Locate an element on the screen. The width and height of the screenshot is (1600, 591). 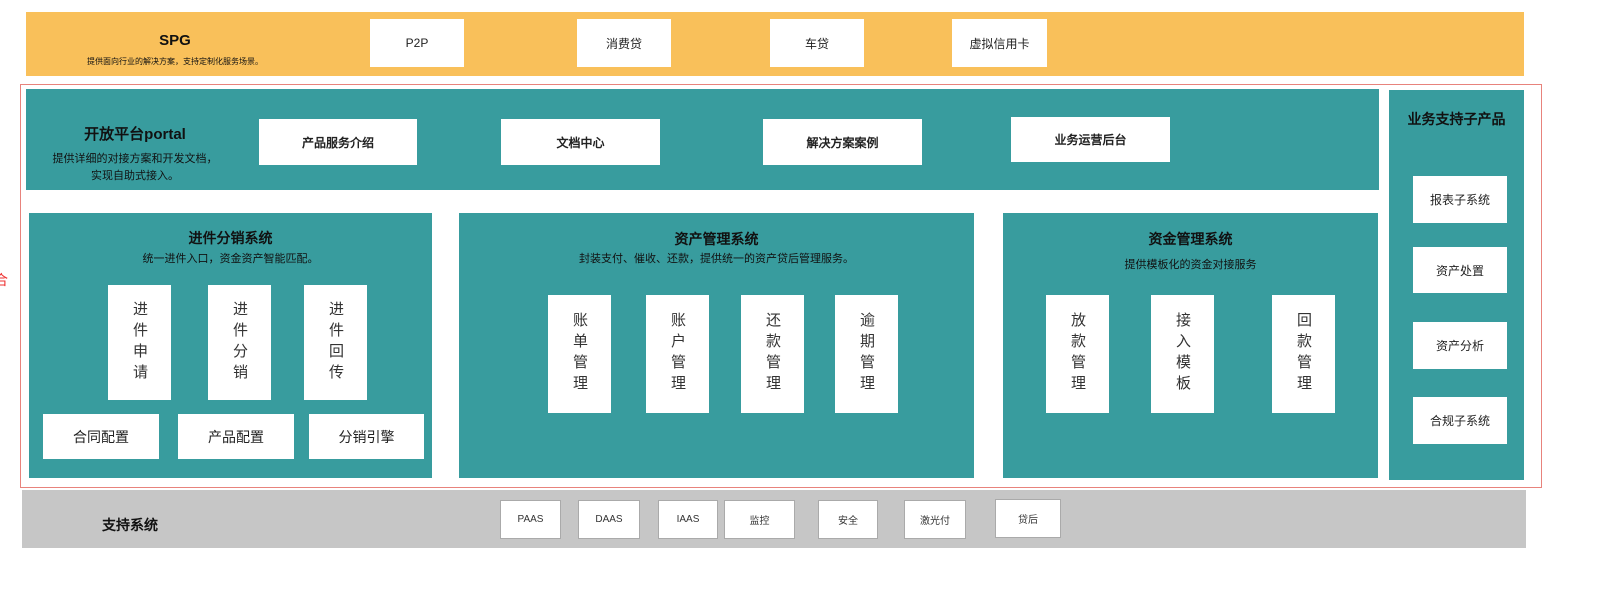
asset-item-bill: 账单管理 is located at coordinates (579, 354).